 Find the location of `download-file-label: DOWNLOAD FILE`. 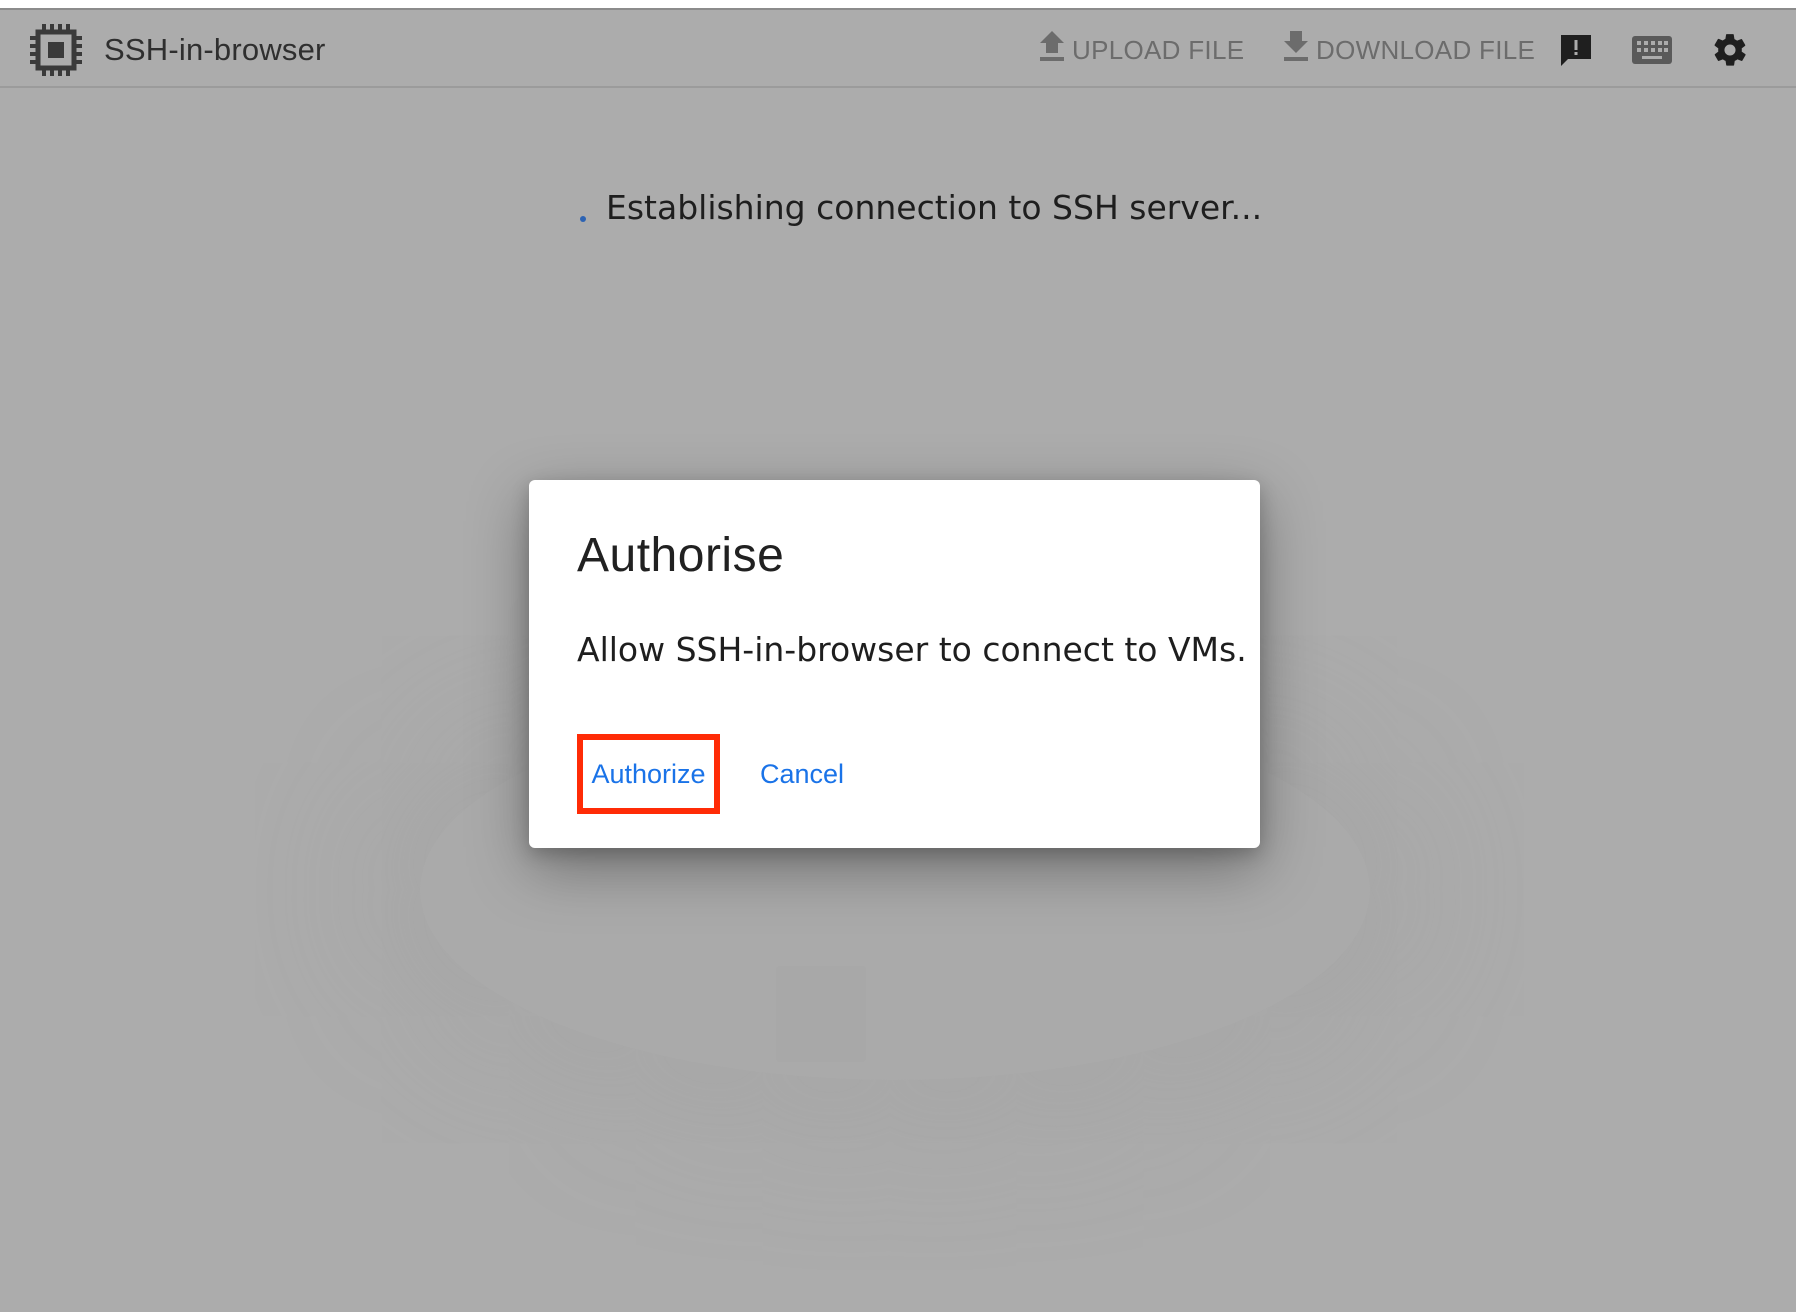

download-file-label: DOWNLOAD FILE is located at coordinates (1426, 49).